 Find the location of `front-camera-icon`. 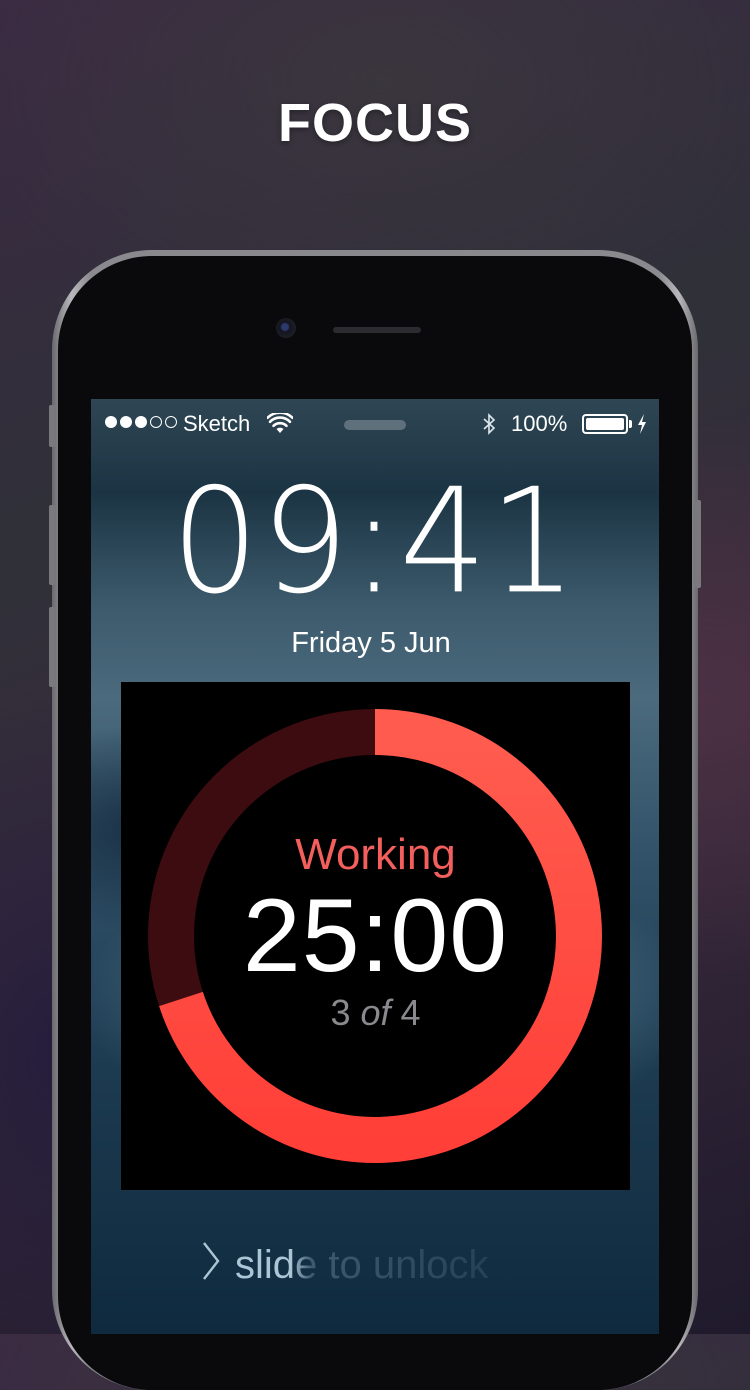

front-camera-icon is located at coordinates (286, 328).